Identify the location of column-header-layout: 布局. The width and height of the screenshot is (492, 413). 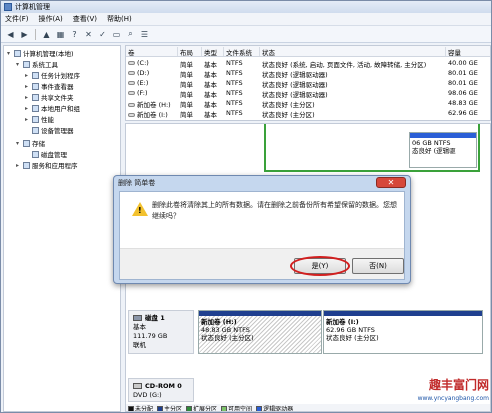
(190, 51).